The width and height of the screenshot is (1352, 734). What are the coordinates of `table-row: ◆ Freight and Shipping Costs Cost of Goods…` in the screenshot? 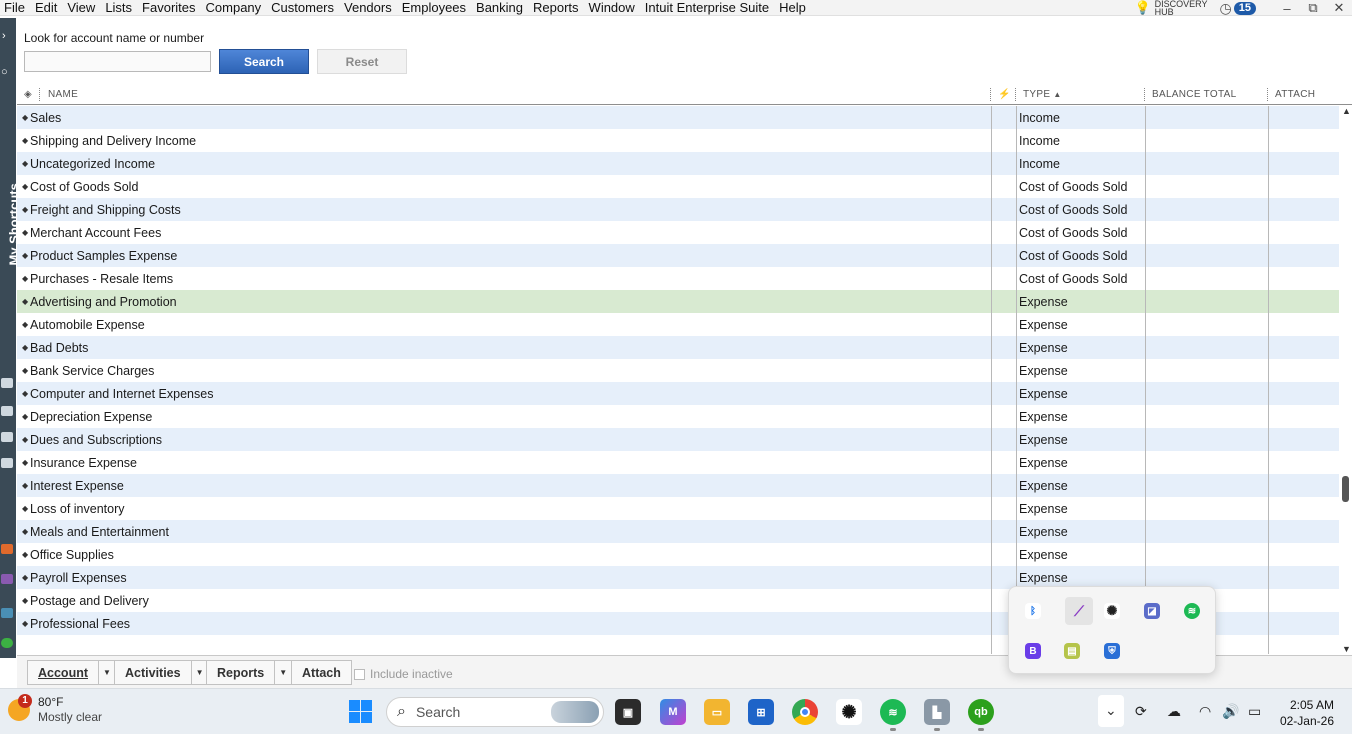 It's located at (678, 209).